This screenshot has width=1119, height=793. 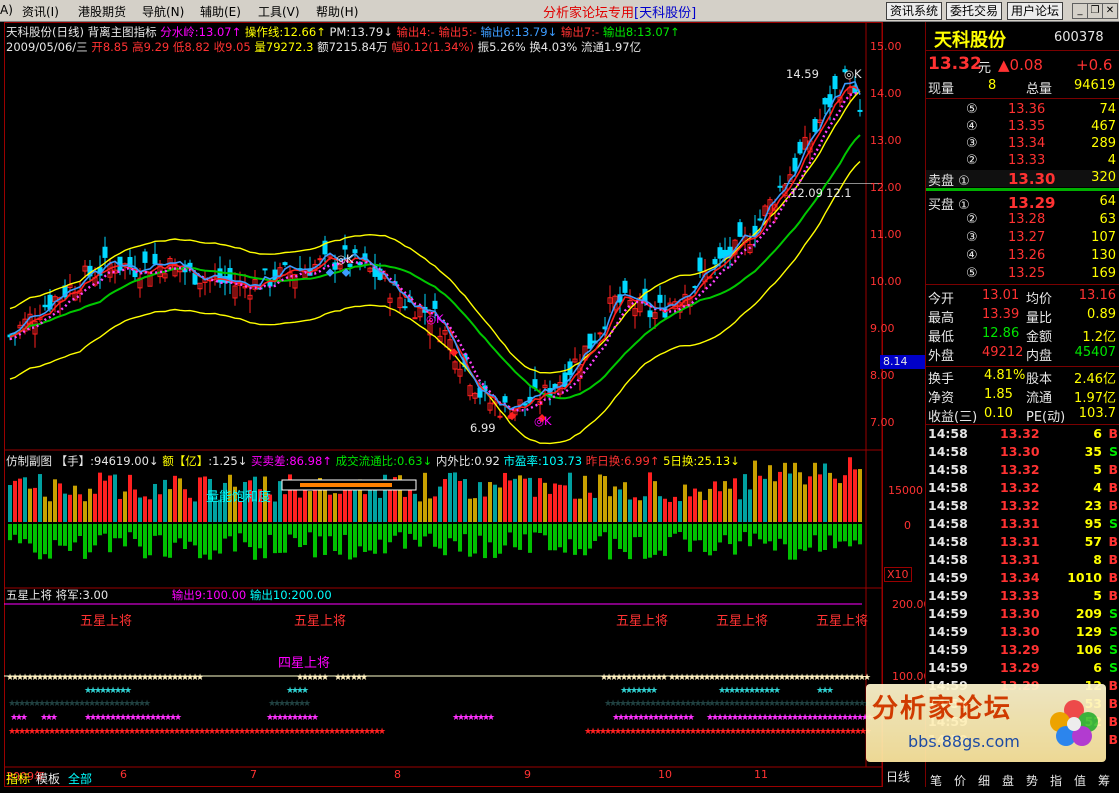 I want to click on stock-name: 天科股份, so click(x=970, y=40).